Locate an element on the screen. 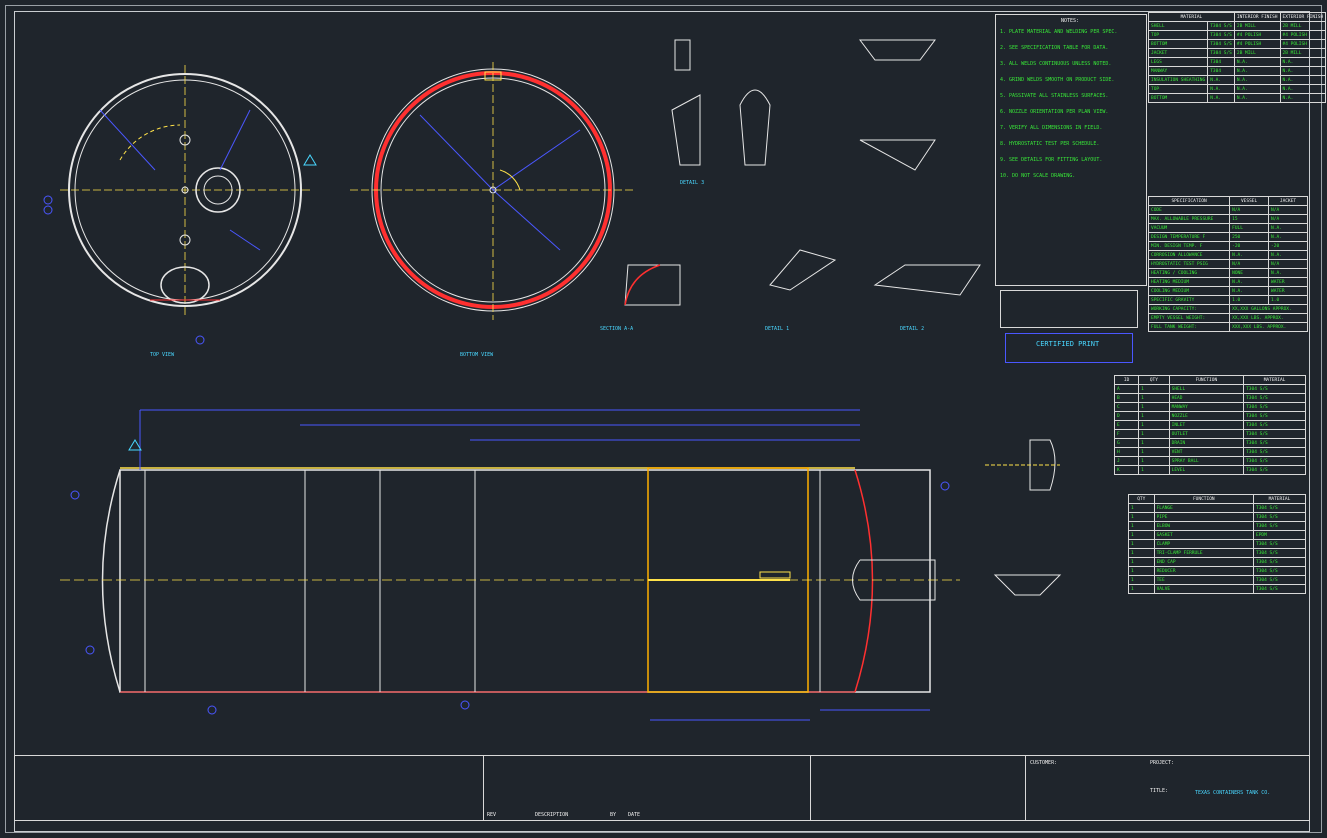 This screenshot has width=1327, height=838. table-row: INSULATION SHEATHING N.A. N.A. N.A. is located at coordinates (1237, 80).